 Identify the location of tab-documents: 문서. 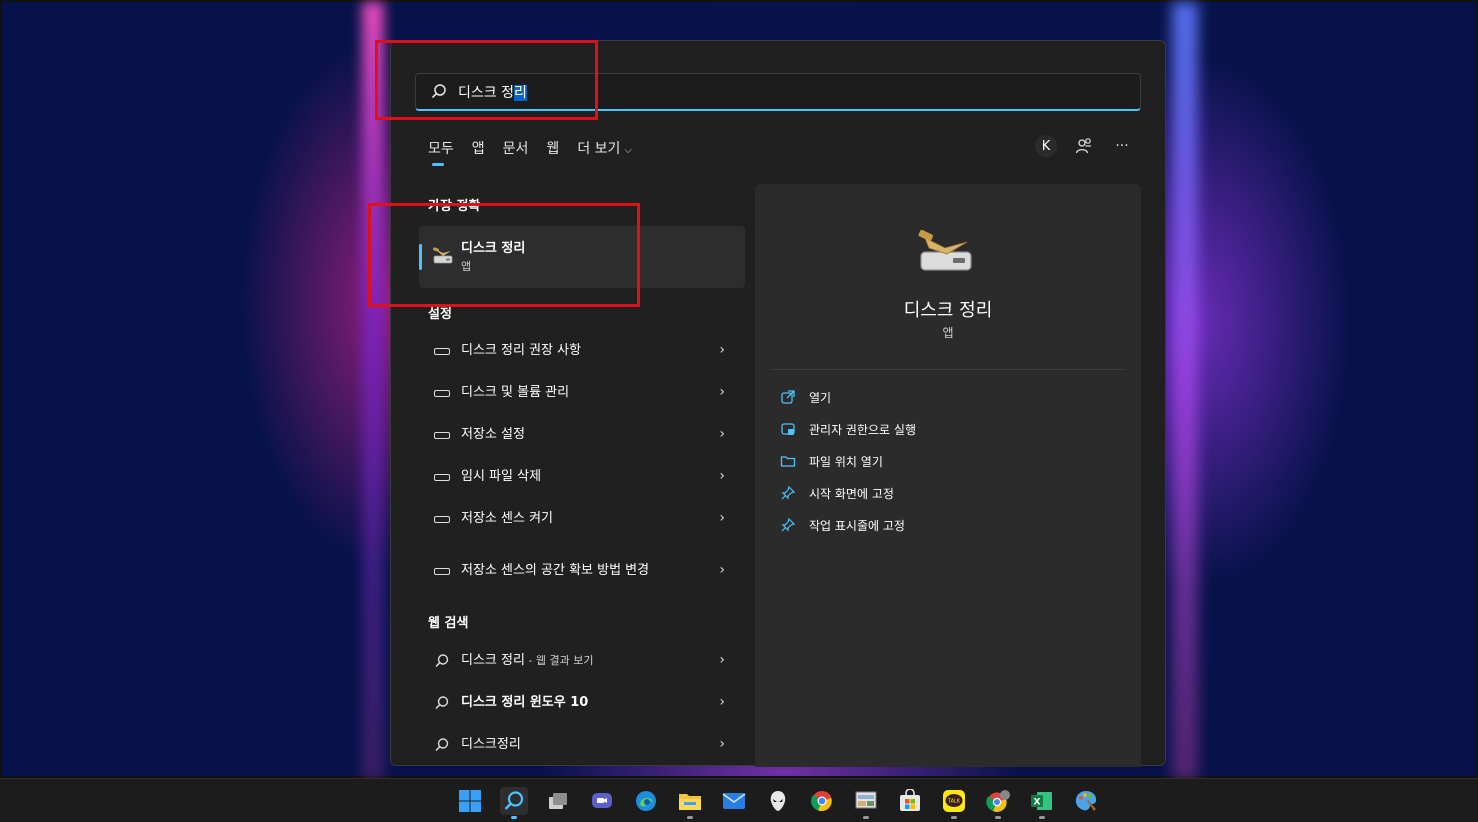
(516, 151).